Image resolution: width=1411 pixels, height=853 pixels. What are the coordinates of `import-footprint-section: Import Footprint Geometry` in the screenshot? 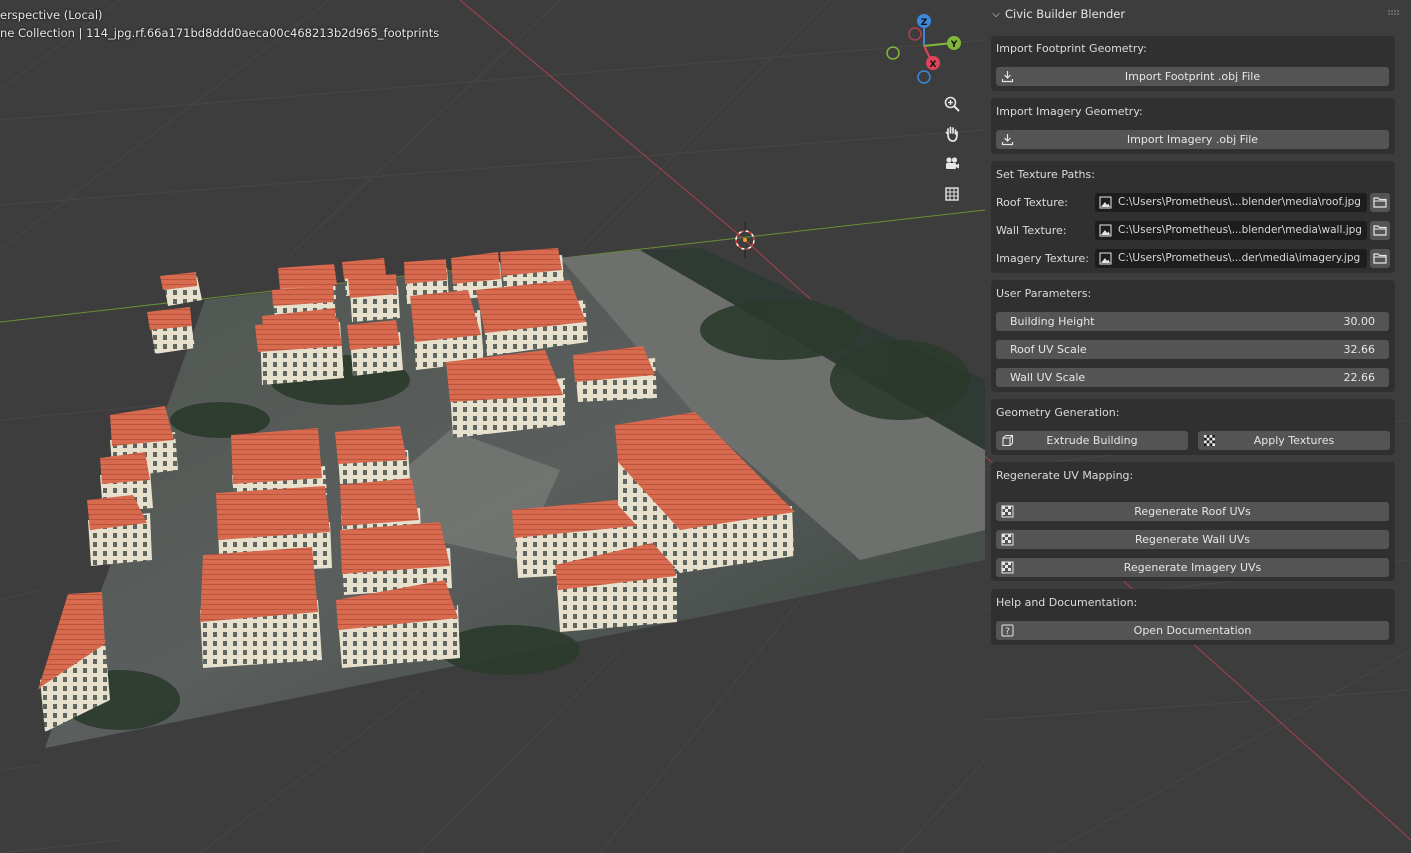 It's located at (1193, 63).